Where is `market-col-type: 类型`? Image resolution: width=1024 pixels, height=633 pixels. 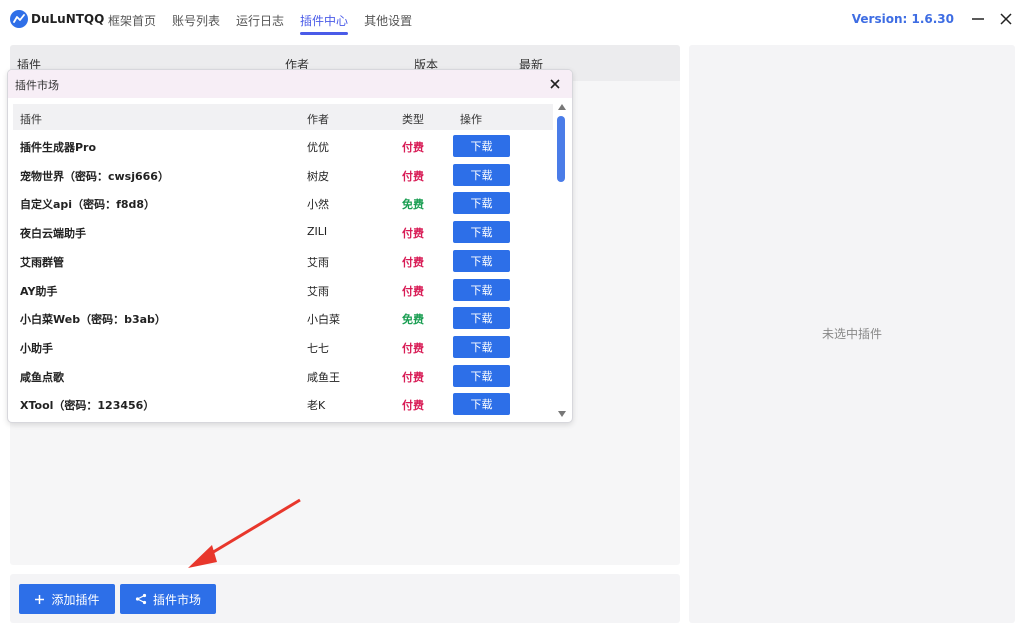 market-col-type: 类型 is located at coordinates (413, 119).